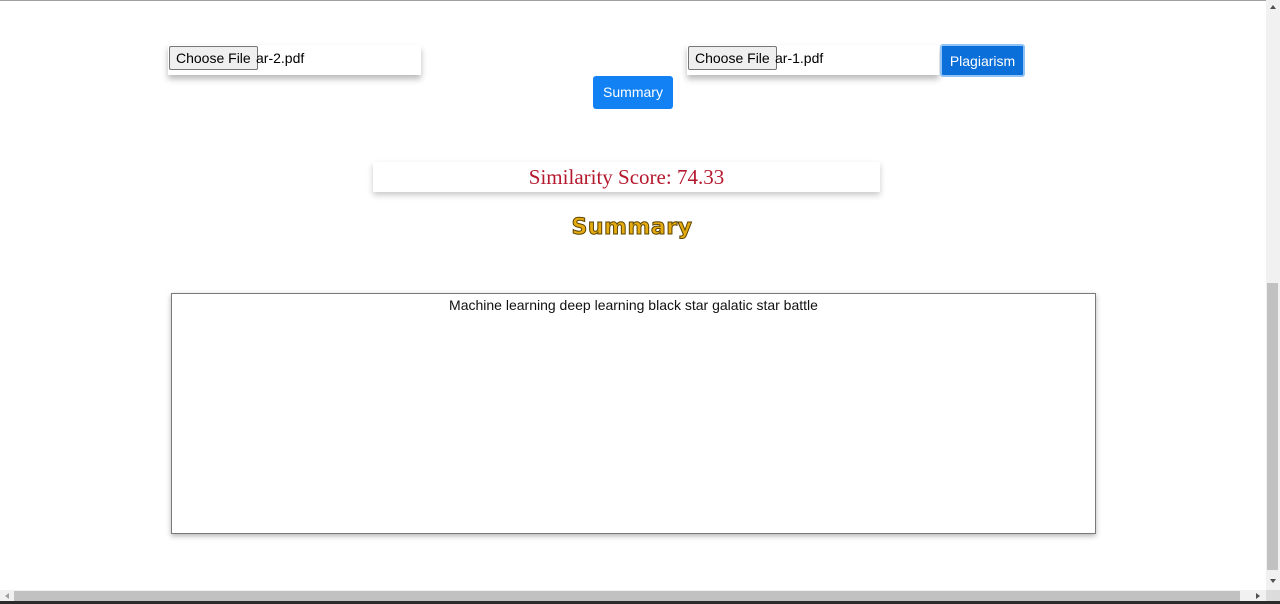 This screenshot has width=1280, height=604. I want to click on file-name-left: ar-2.pdf, so click(280, 58).